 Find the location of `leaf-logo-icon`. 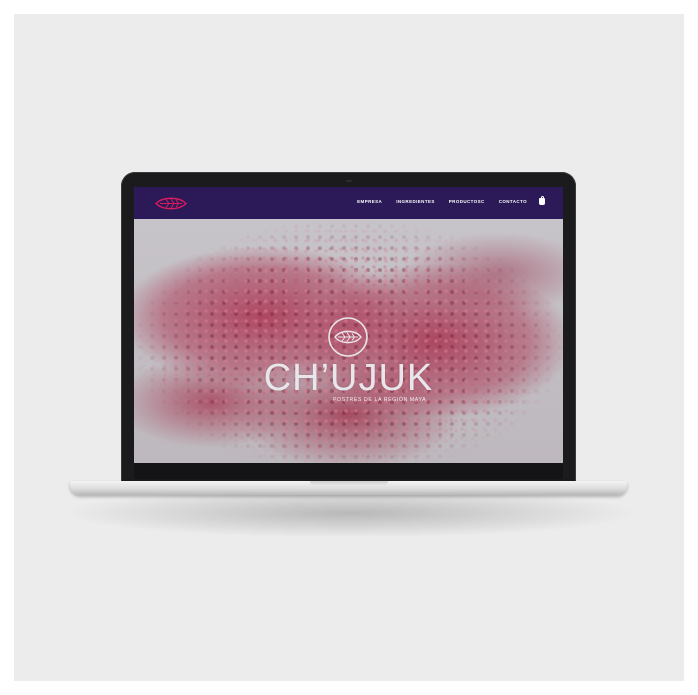

leaf-logo-icon is located at coordinates (171, 203).